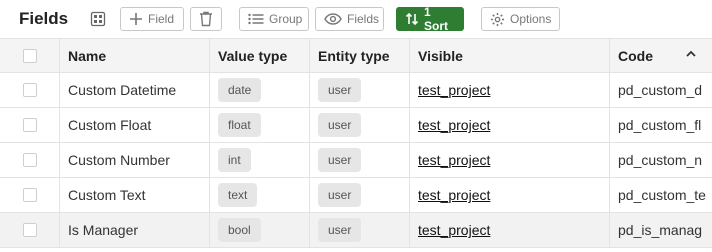 The image size is (712, 252). I want to click on delete-button, so click(206, 19).